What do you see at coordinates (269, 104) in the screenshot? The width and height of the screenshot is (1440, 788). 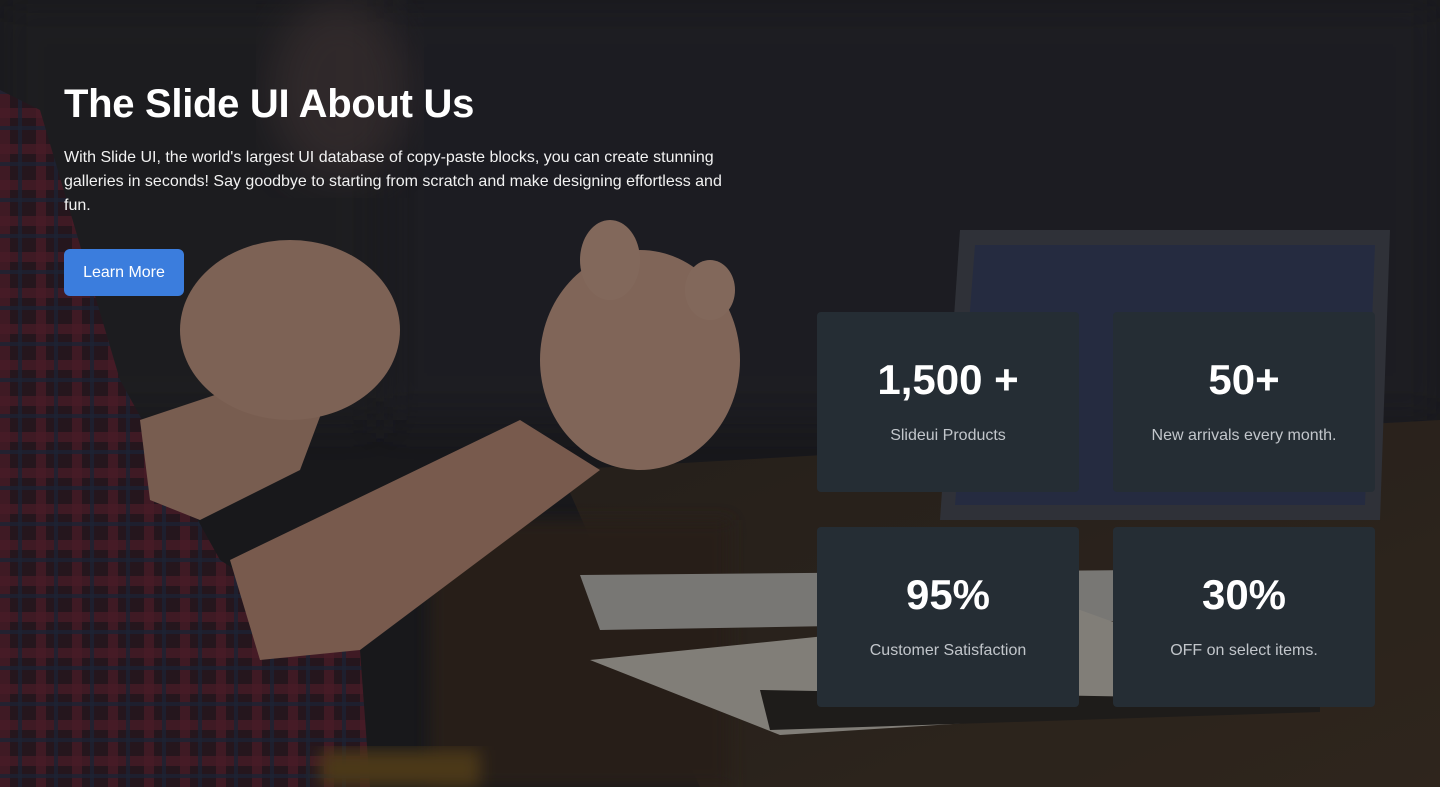 I see `page-title: The Slide UI About Us` at bounding box center [269, 104].